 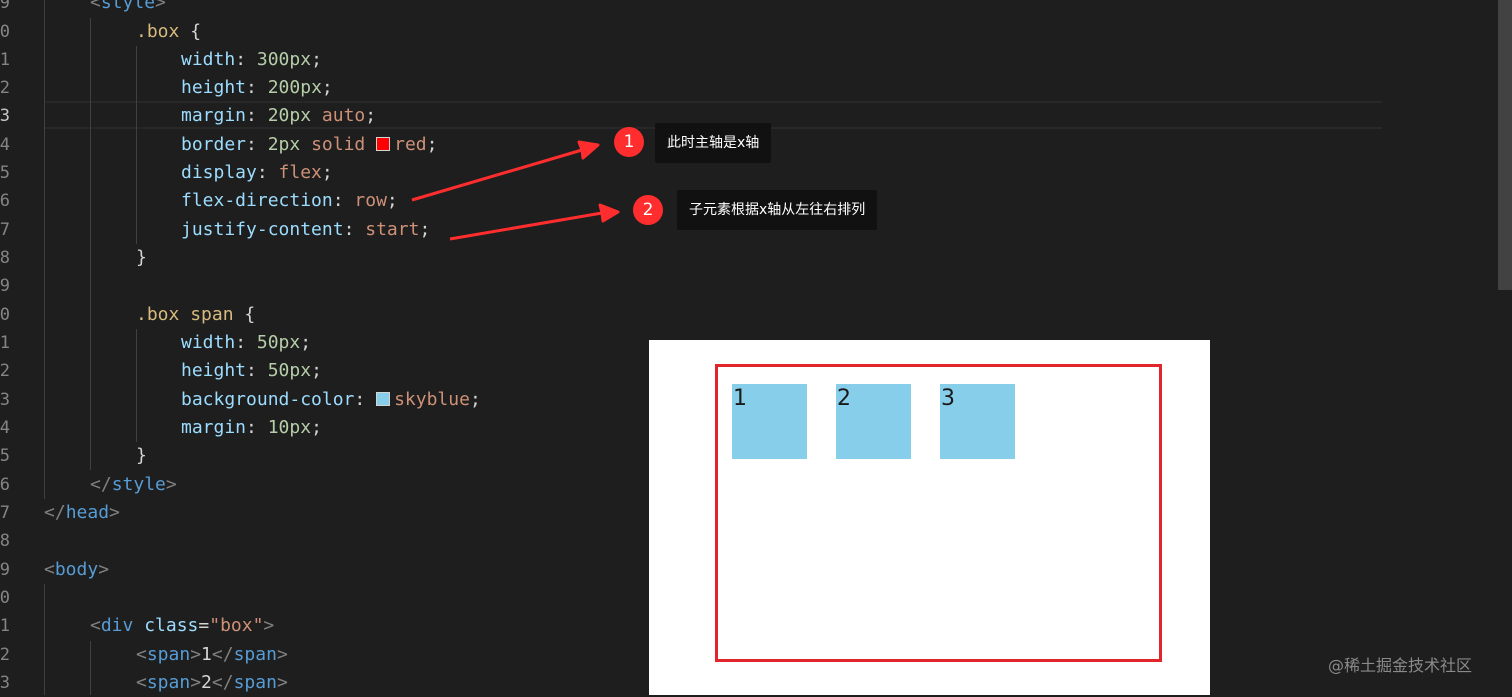 I want to click on code-line: .box span {, so click(x=195, y=315).